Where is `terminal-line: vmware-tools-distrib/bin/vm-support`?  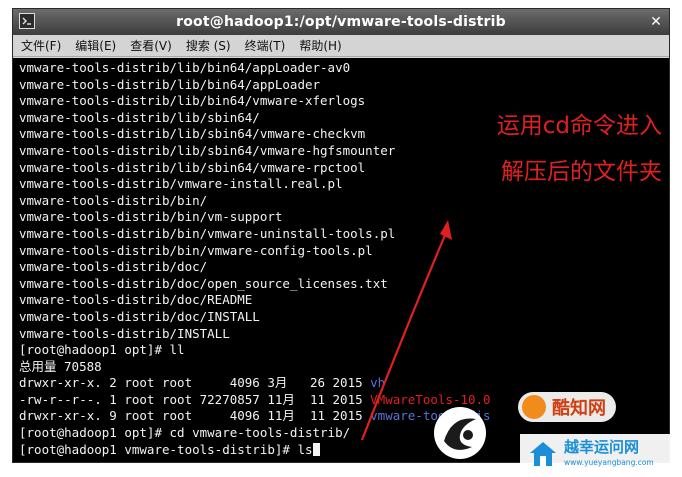
terminal-line: vmware-tools-distrib/bin/vm-support is located at coordinates (151, 217).